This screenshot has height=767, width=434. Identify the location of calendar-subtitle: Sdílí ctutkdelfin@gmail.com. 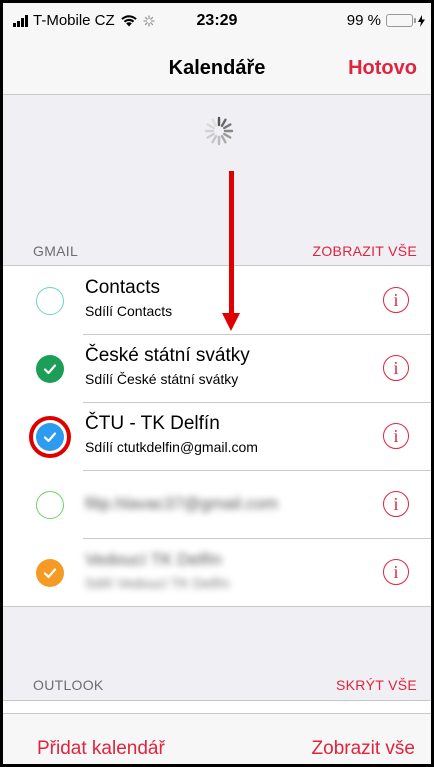
(171, 447).